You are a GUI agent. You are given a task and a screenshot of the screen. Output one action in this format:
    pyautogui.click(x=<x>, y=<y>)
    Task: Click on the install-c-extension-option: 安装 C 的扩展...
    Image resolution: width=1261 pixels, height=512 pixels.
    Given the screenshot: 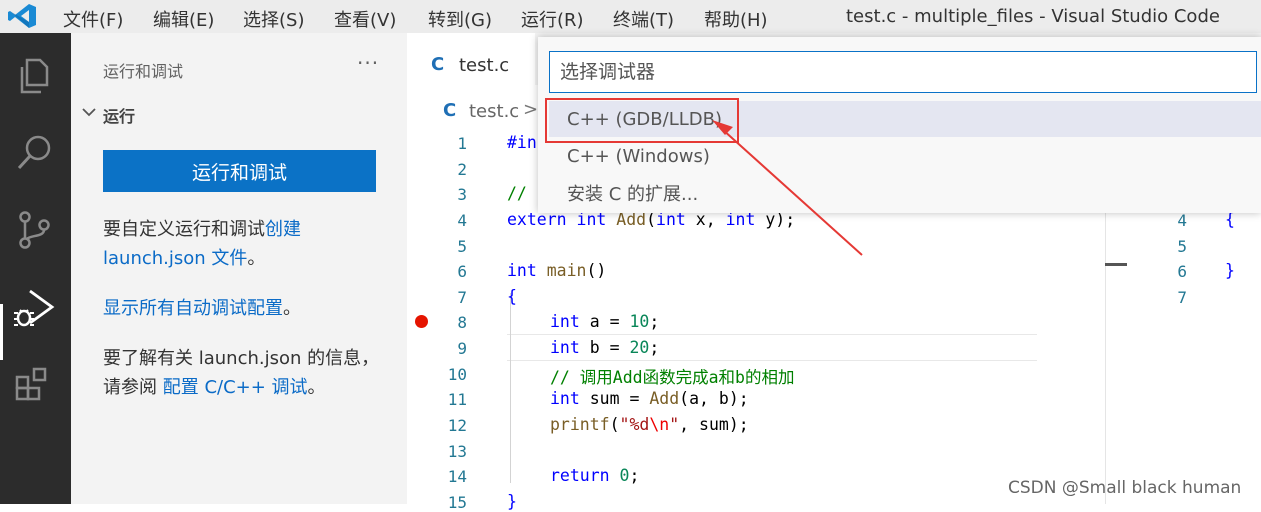 What is the action you would take?
    pyautogui.click(x=905, y=193)
    